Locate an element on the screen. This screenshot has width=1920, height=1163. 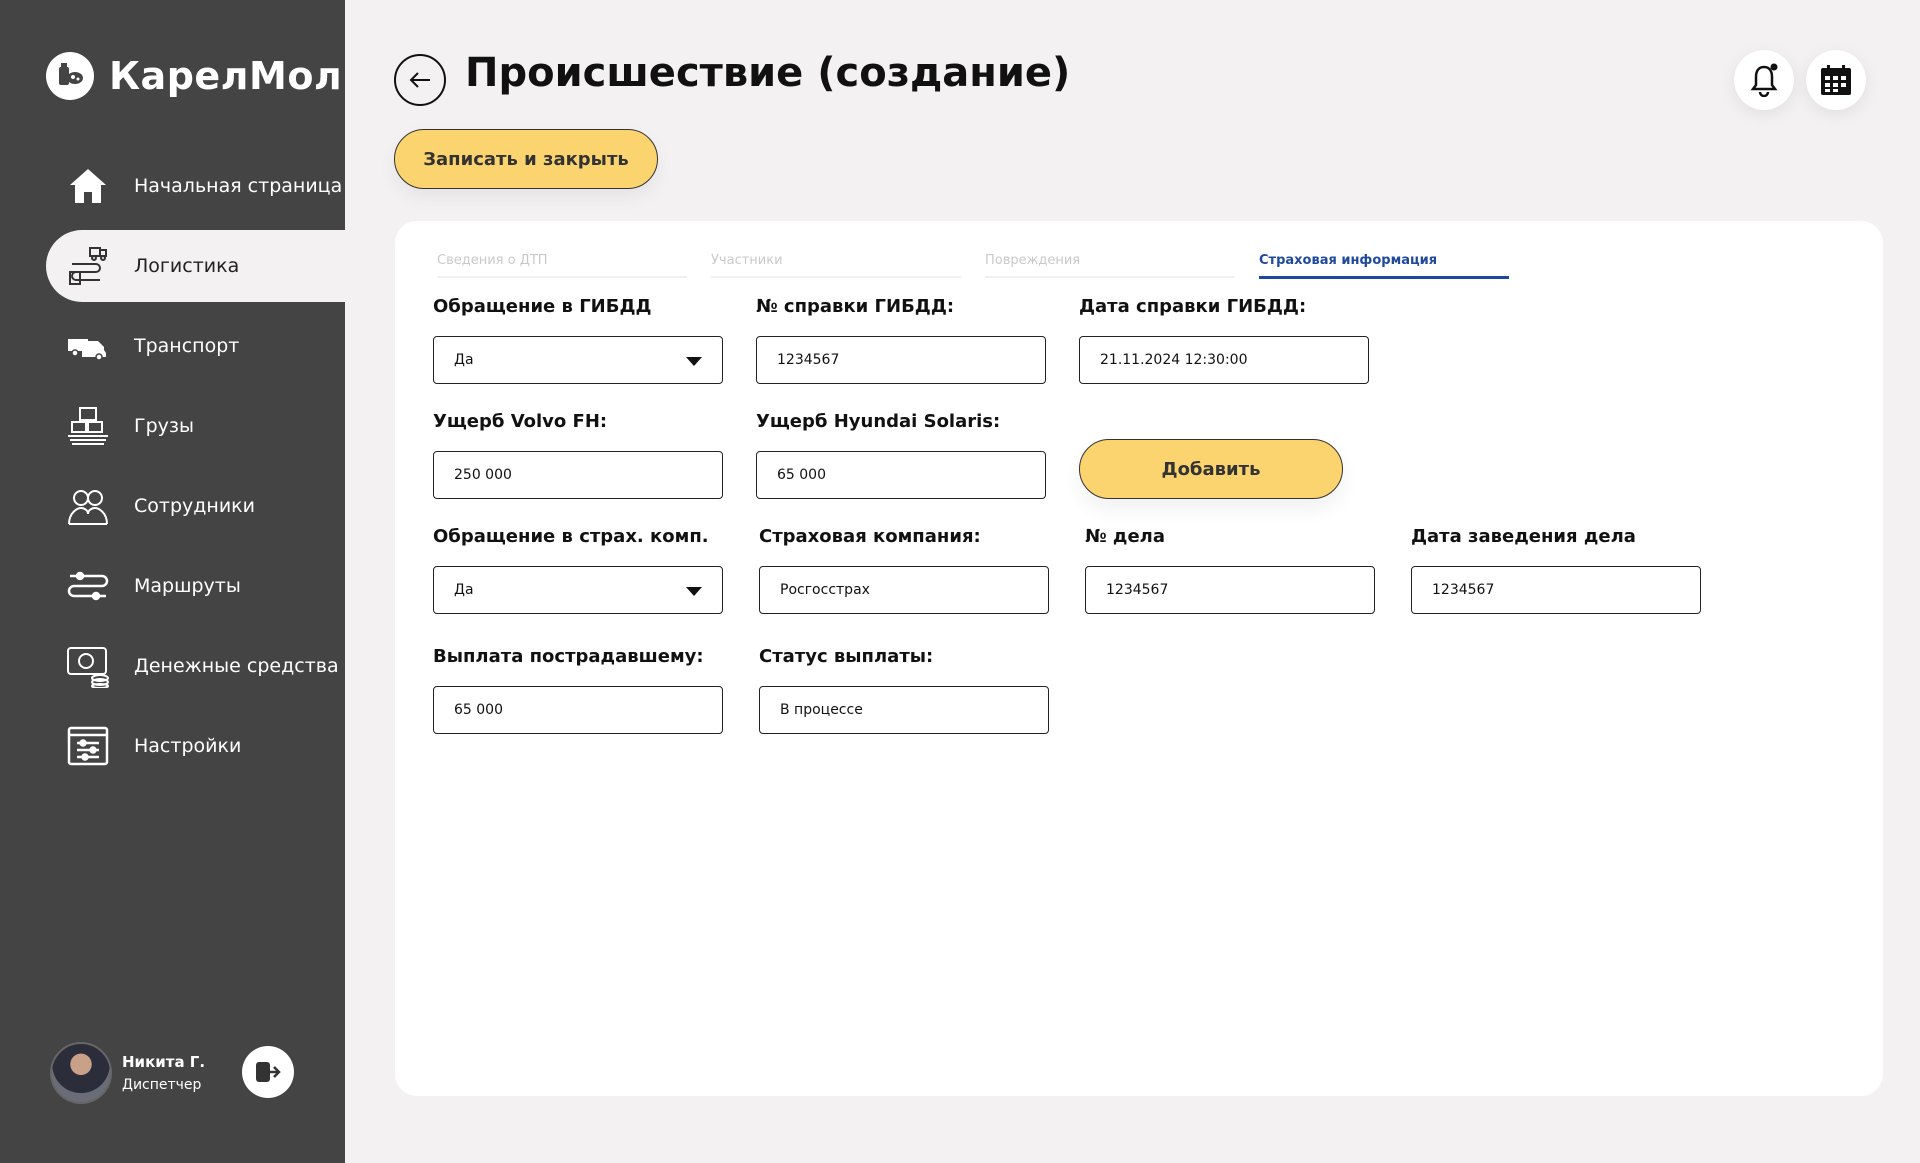
milk-logo-icon is located at coordinates (70, 76).